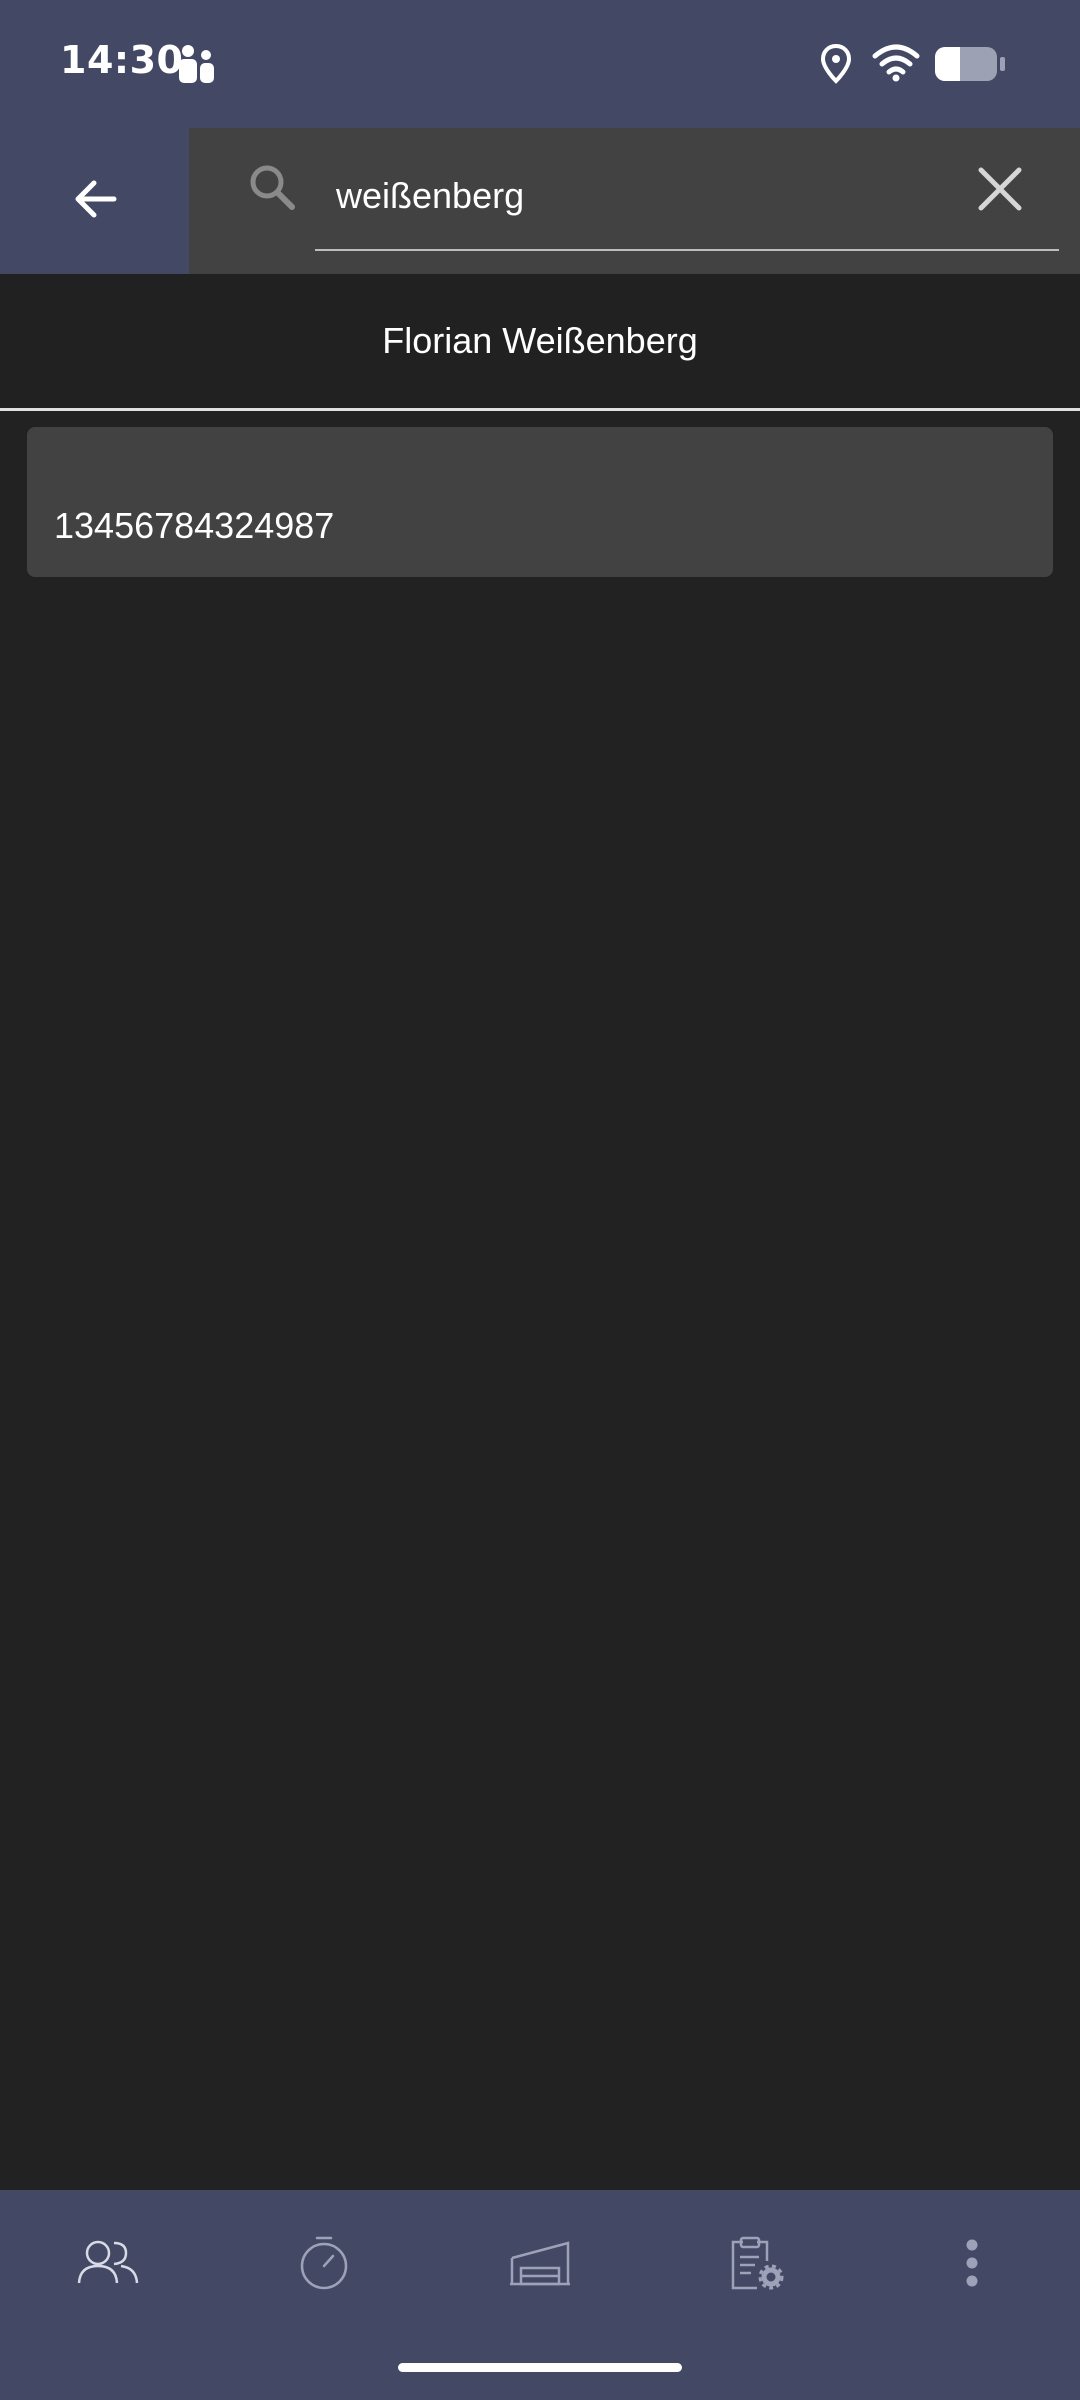 The height and width of the screenshot is (2400, 1080). Describe the element at coordinates (540, 409) in the screenshot. I see `divider` at that location.